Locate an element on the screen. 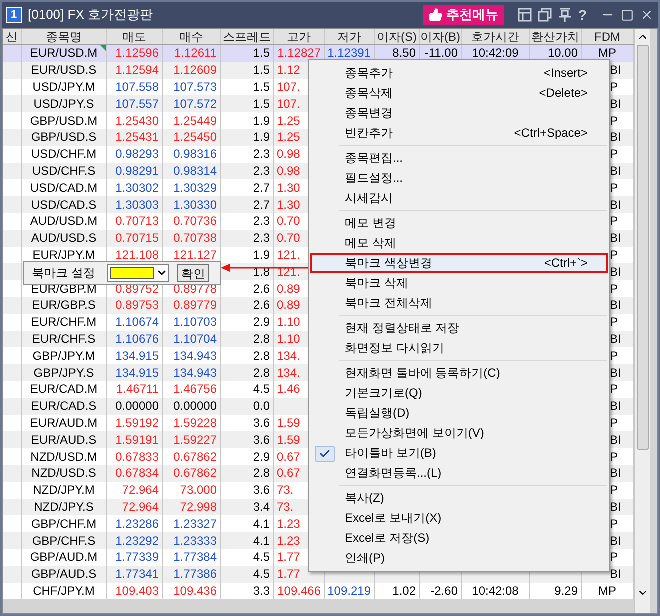  table-cell: -2.60 is located at coordinates (441, 591).